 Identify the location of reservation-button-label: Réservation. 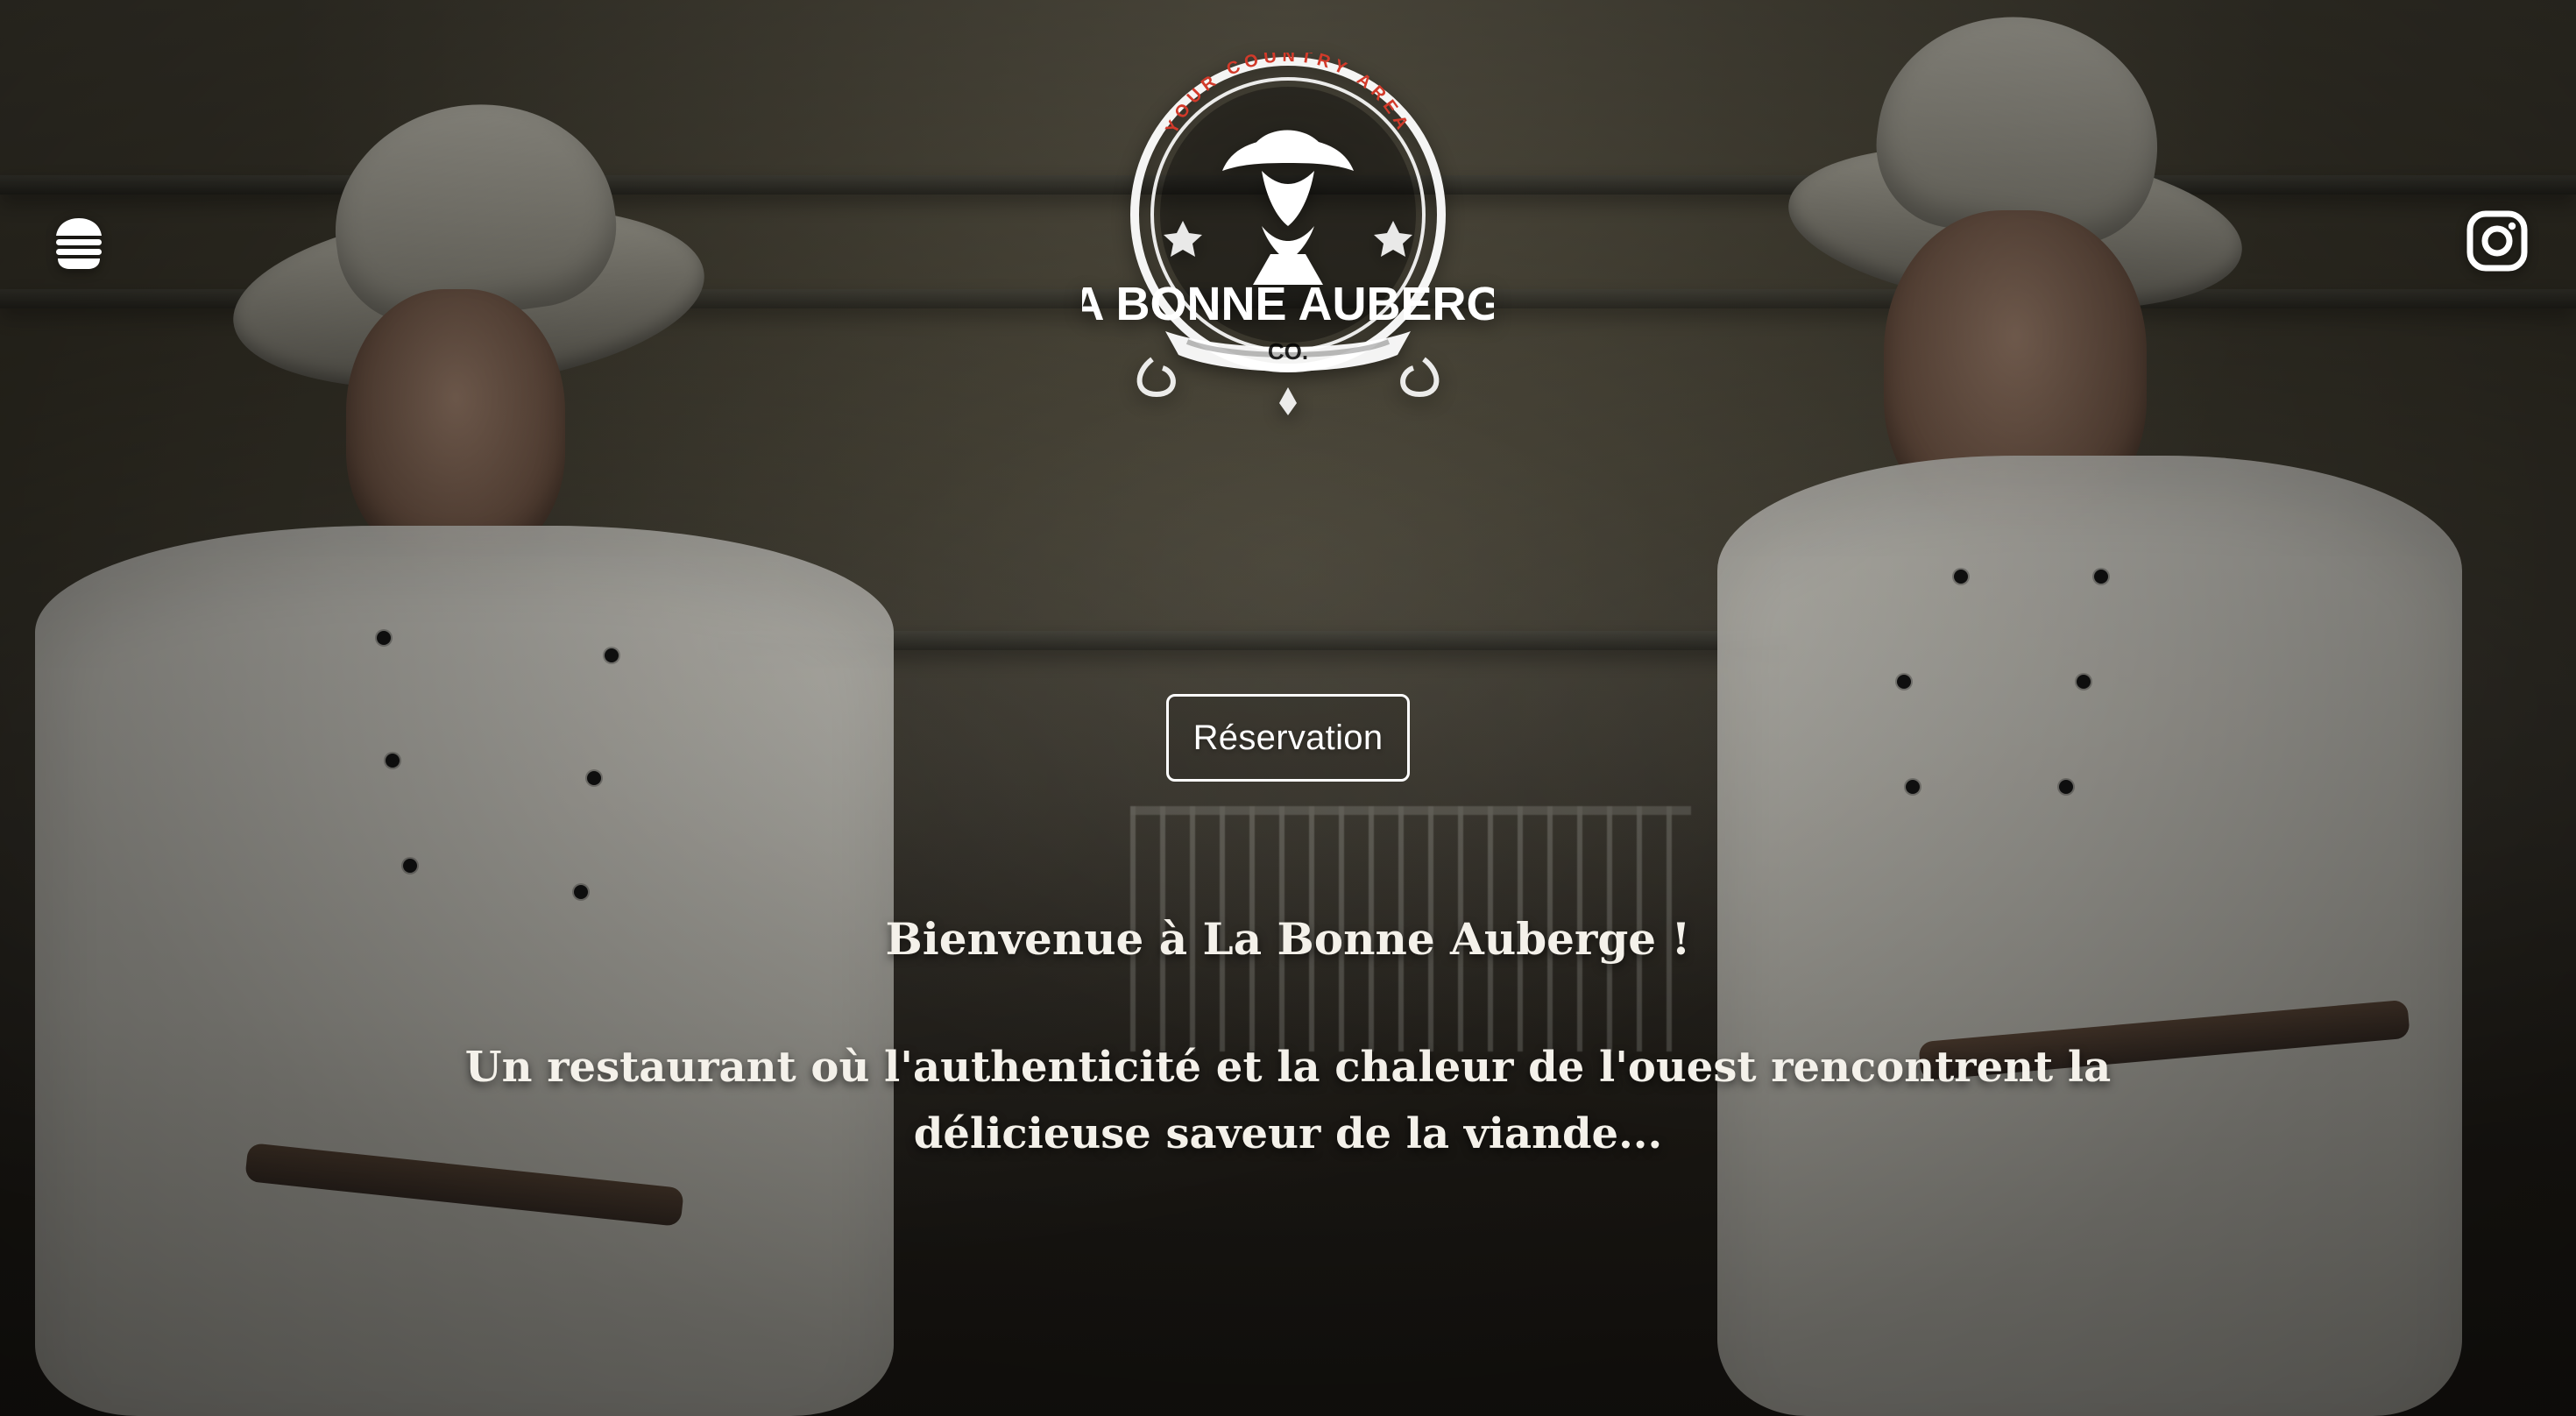
(1288, 737).